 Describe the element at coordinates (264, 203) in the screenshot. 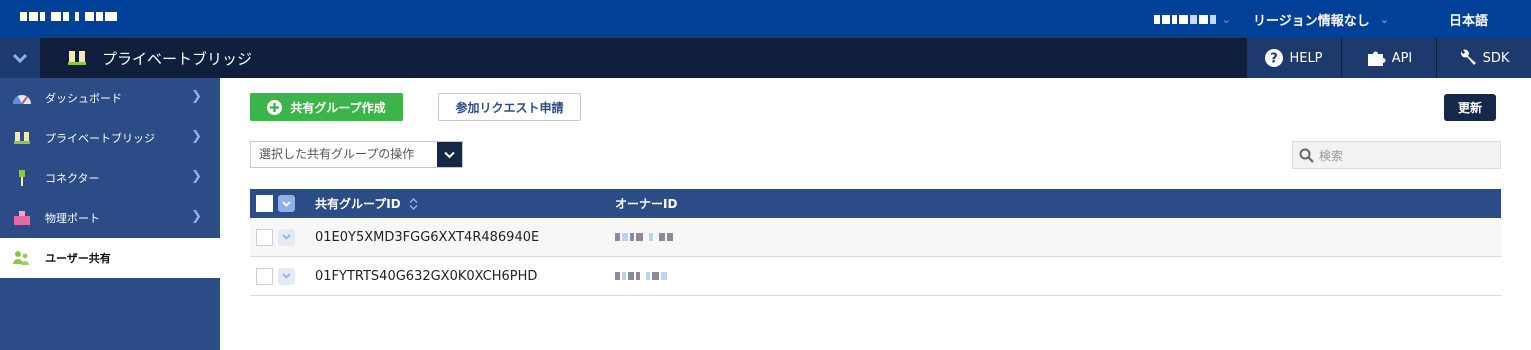

I see `select-all-checkbox` at that location.